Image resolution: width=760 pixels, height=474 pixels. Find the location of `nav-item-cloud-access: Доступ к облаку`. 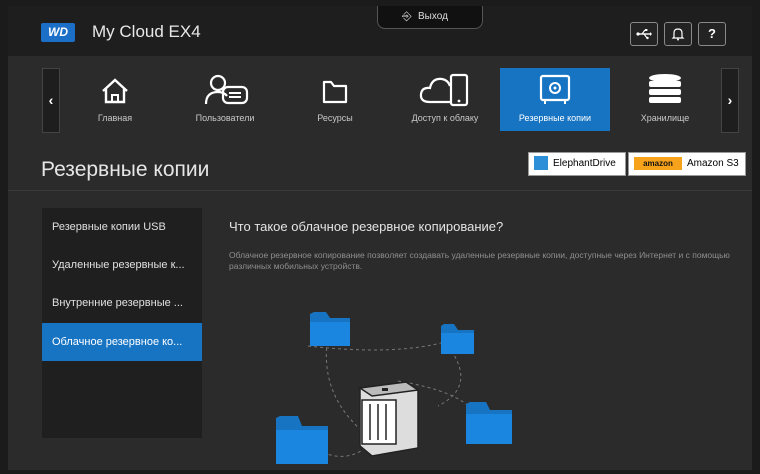

nav-item-cloud-access: Доступ к облаку is located at coordinates (445, 99).